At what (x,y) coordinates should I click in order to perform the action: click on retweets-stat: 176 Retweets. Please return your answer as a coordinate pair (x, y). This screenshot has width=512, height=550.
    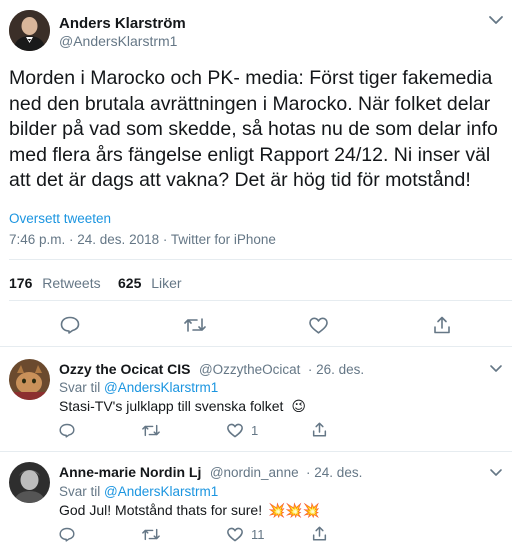
    Looking at the image, I should click on (55, 283).